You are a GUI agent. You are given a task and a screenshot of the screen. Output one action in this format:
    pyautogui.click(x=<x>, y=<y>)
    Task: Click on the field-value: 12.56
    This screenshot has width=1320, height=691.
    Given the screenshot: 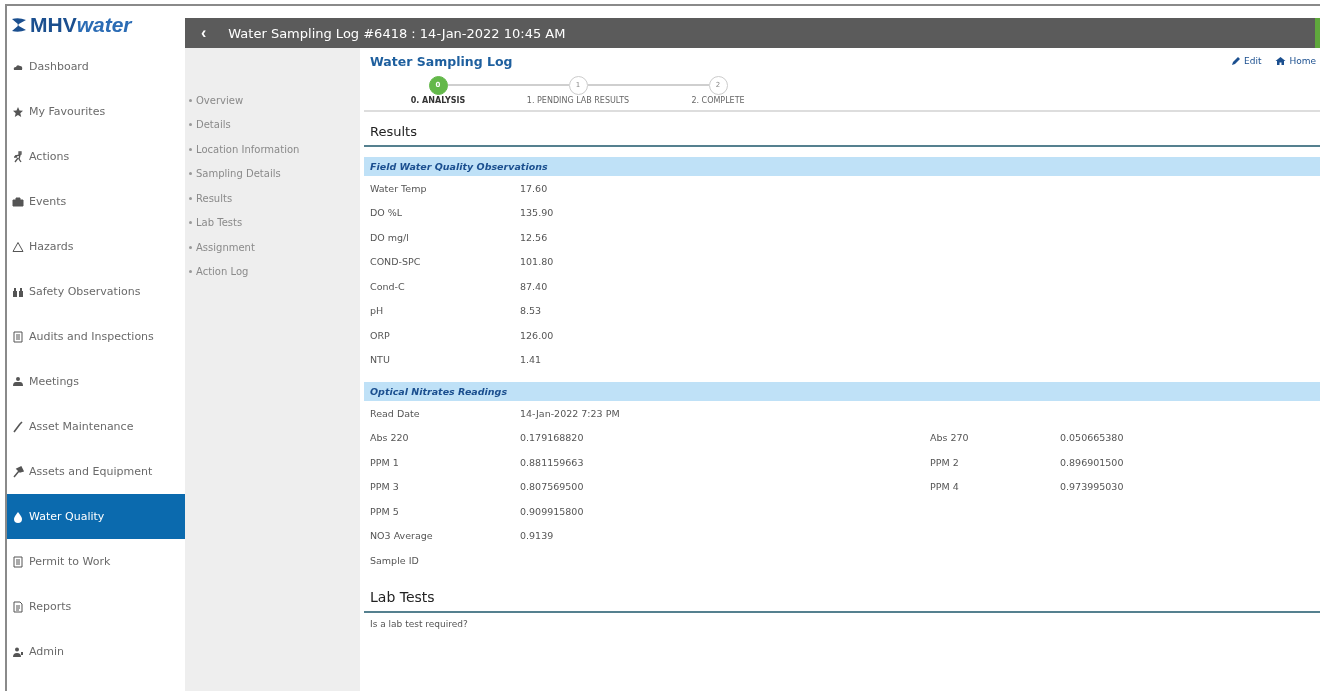 What is the action you would take?
    pyautogui.click(x=534, y=237)
    